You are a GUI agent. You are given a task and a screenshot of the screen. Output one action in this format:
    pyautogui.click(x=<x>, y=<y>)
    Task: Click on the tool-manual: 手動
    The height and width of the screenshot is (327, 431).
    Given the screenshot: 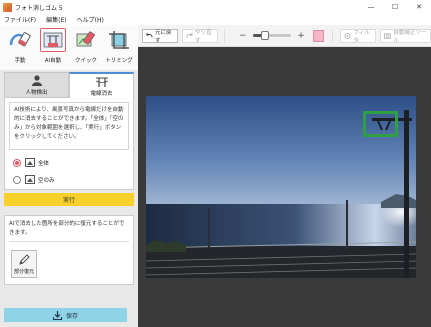 What is the action you would take?
    pyautogui.click(x=20, y=46)
    